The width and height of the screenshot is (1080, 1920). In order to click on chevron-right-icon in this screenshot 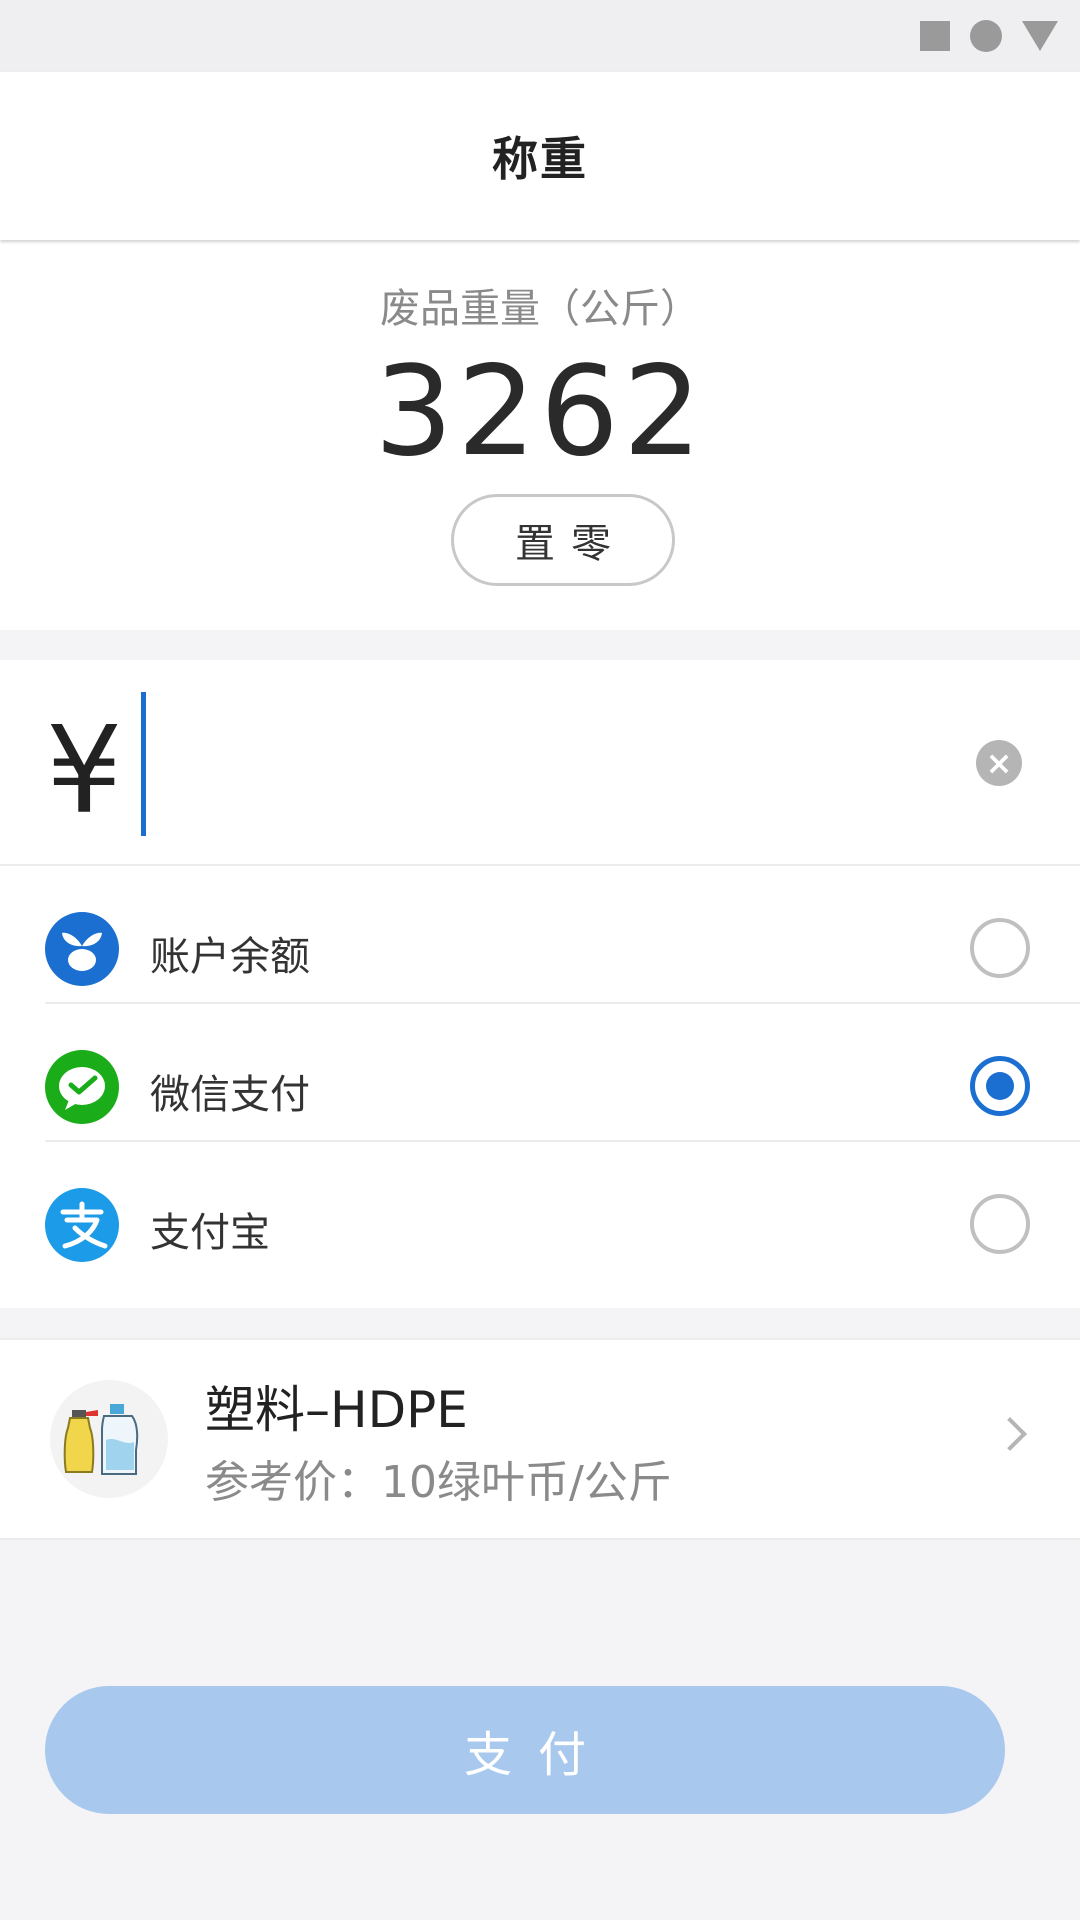, I will do `click(1010, 1434)`.